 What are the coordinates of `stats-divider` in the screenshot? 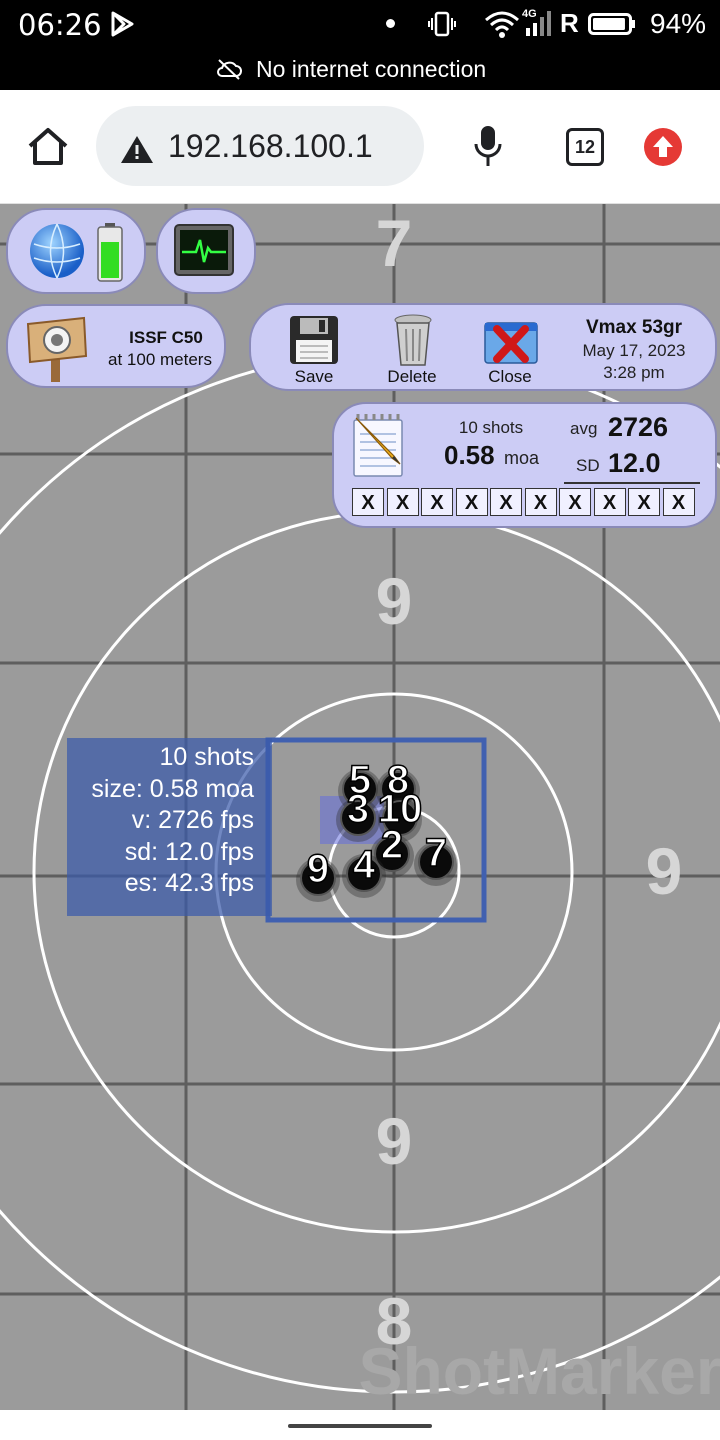 It's located at (632, 483).